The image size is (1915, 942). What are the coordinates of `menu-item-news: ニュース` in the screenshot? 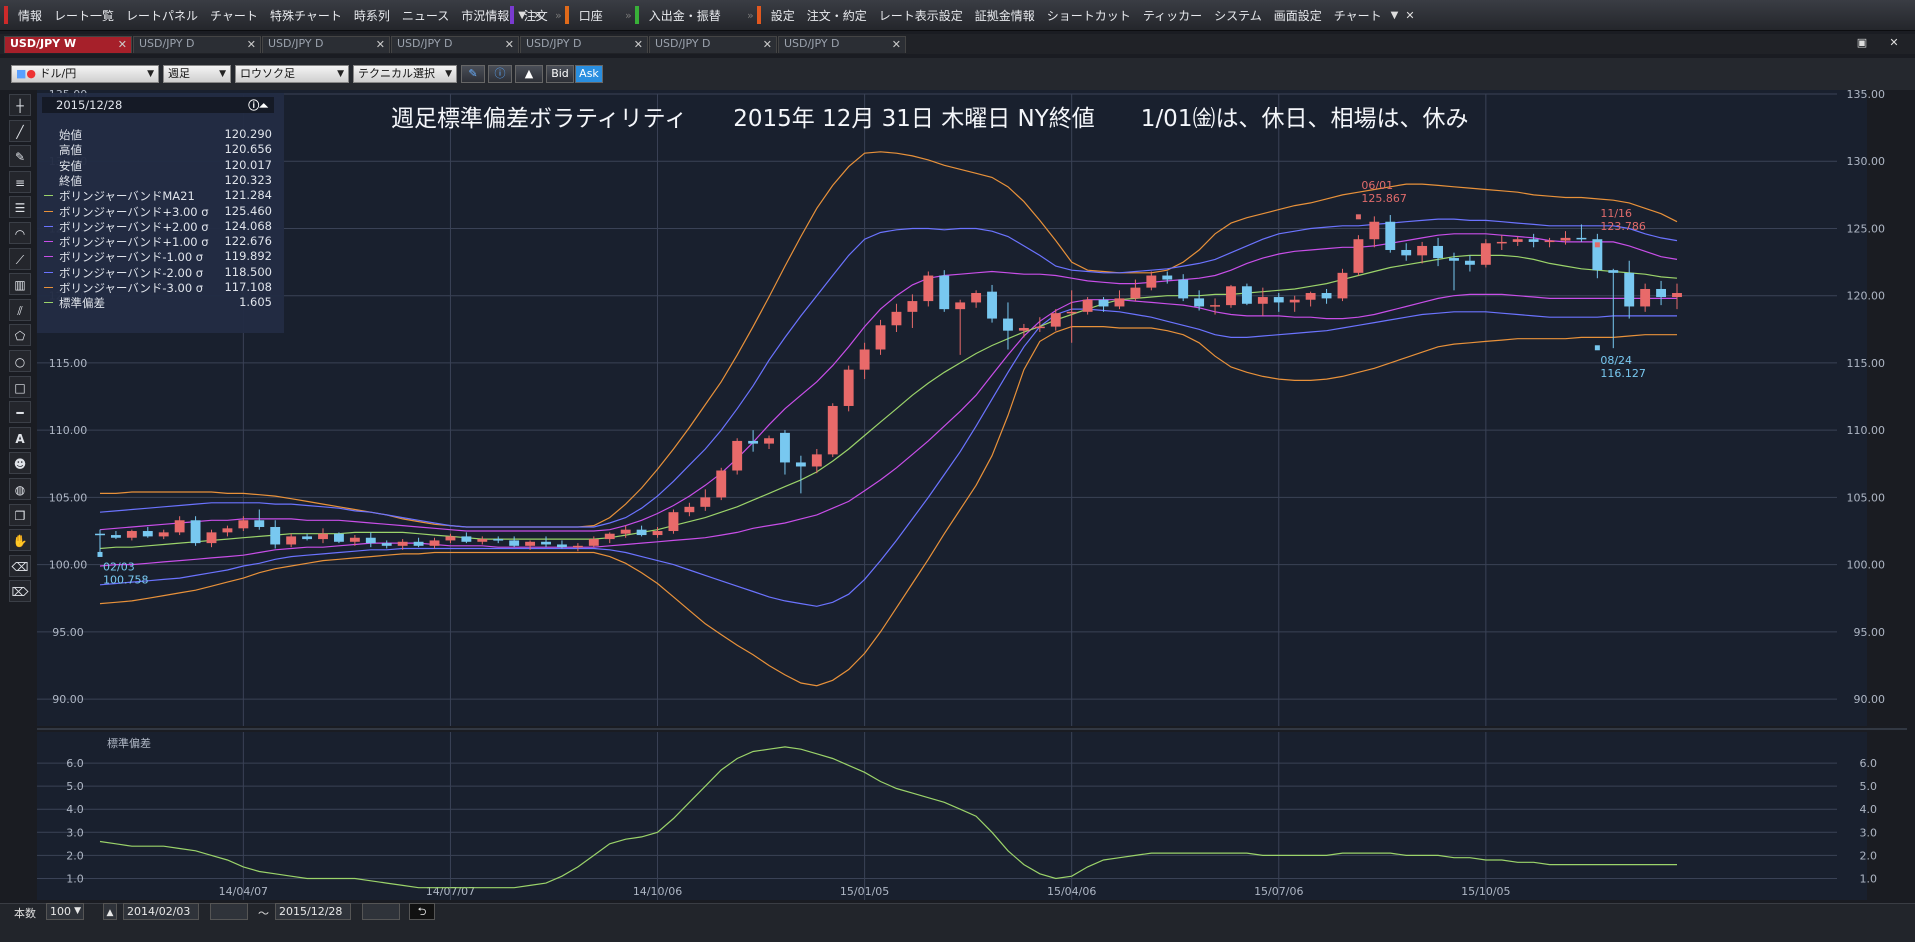 It's located at (425, 15).